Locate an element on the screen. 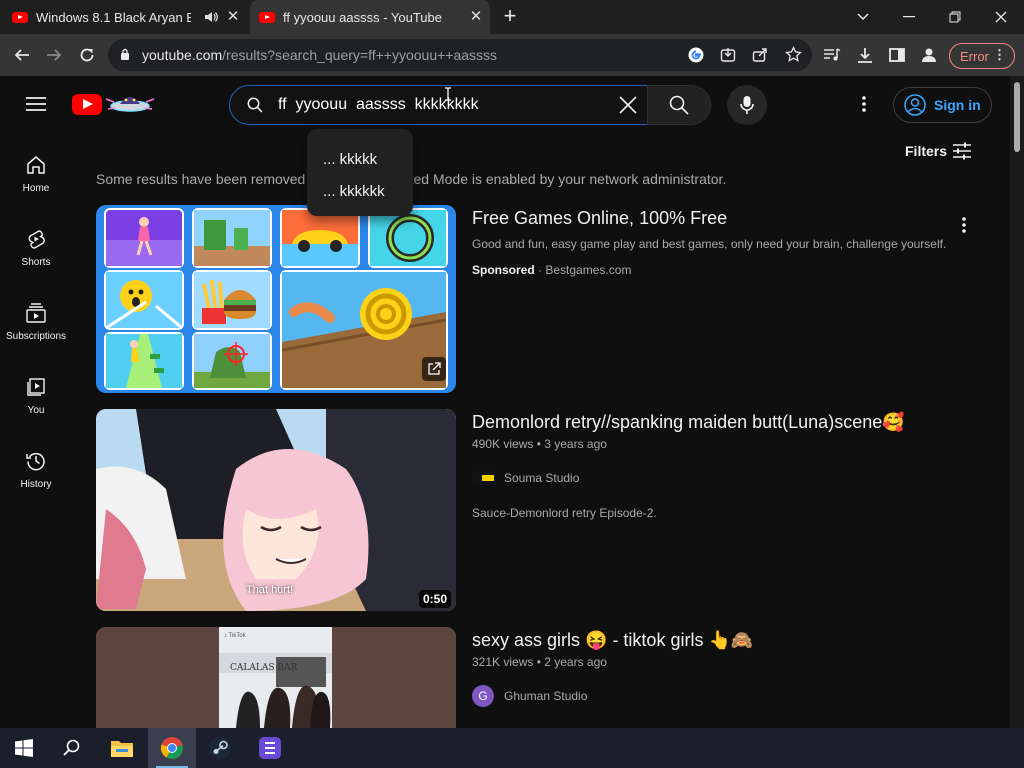 This screenshot has width=1024, height=768. error-label: Error is located at coordinates (974, 56).